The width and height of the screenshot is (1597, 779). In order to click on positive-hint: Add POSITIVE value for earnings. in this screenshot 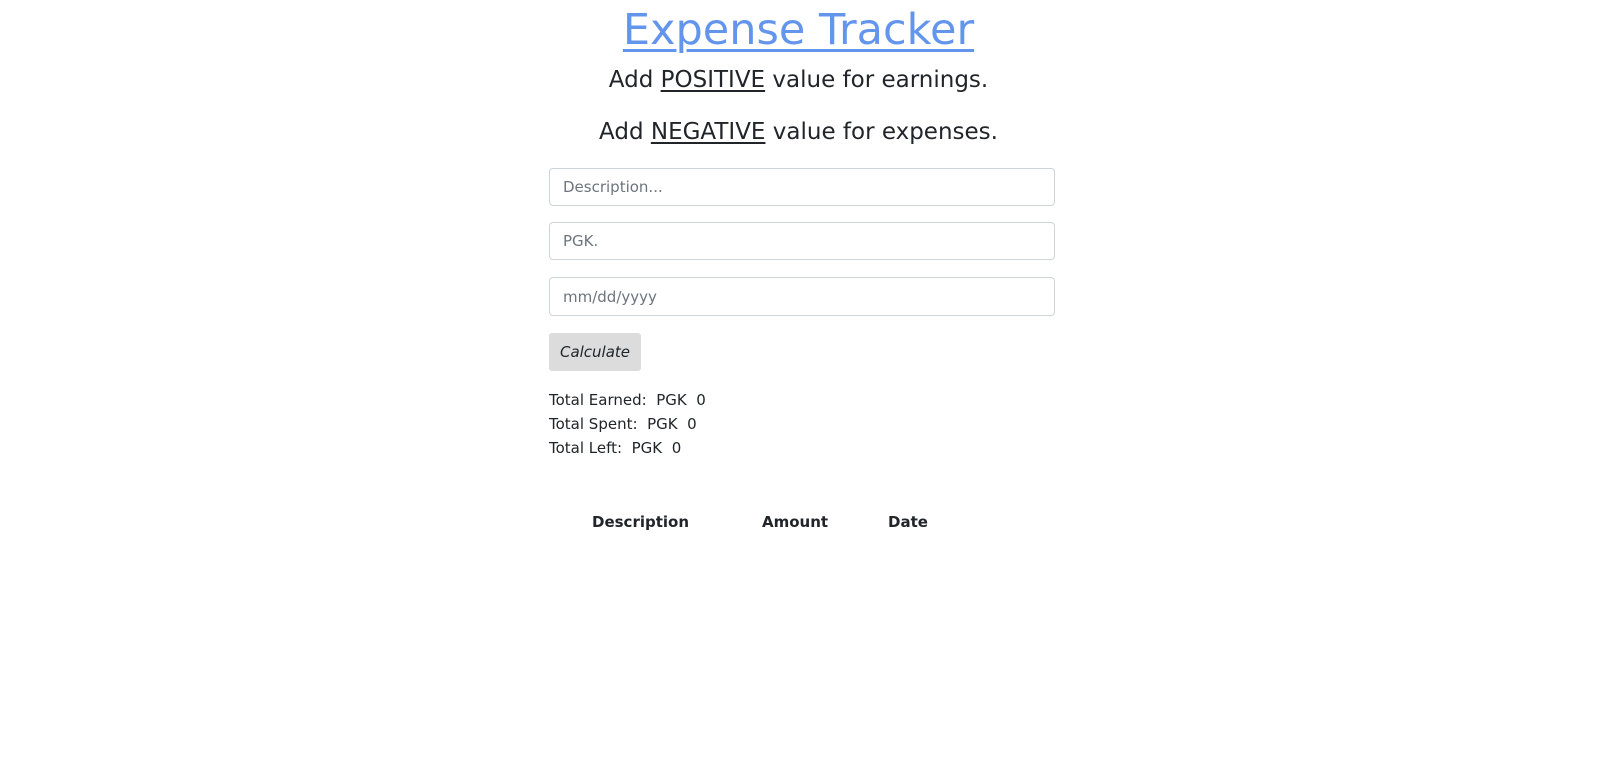, I will do `click(798, 80)`.